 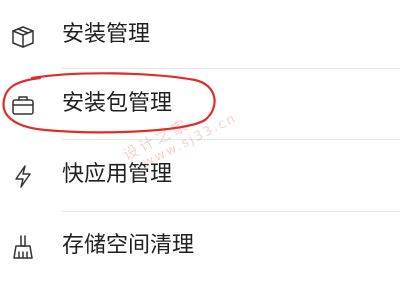 What do you see at coordinates (106, 34) in the screenshot?
I see `menu-item-label: 安装管理` at bounding box center [106, 34].